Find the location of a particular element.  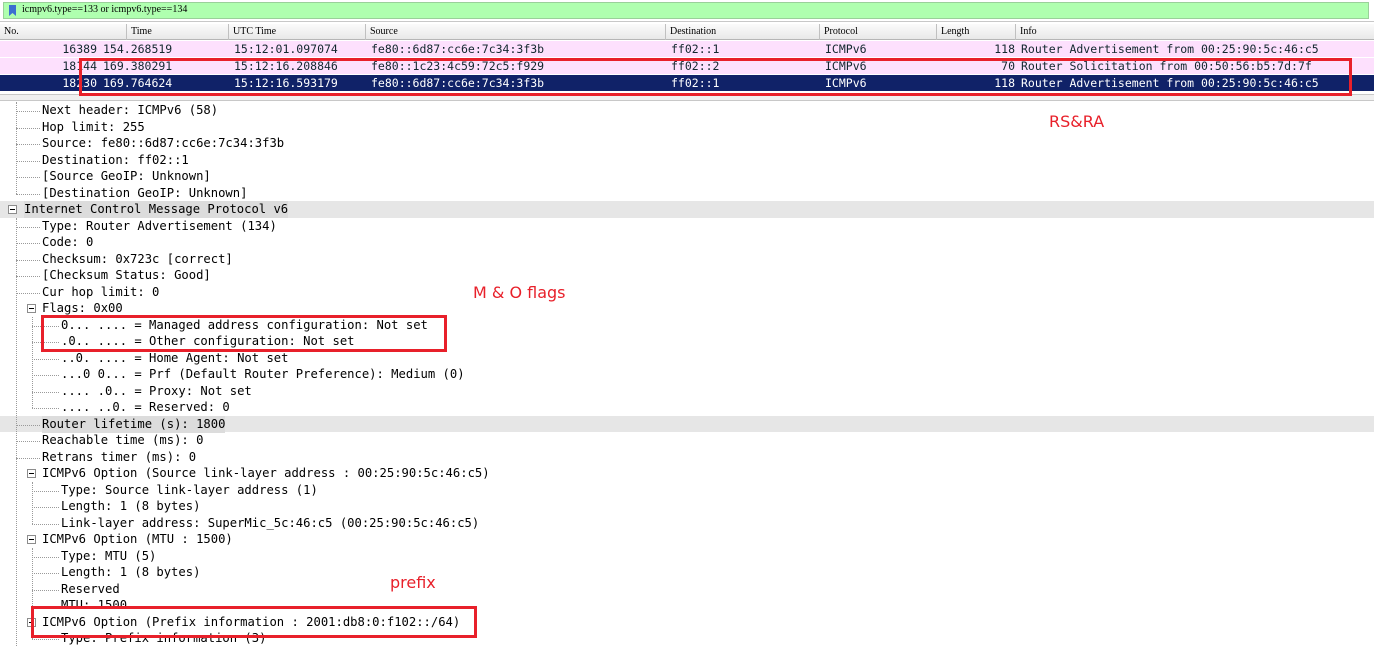

tree-item-label: .... .0.. = Proxy: Not set is located at coordinates (156, 390).